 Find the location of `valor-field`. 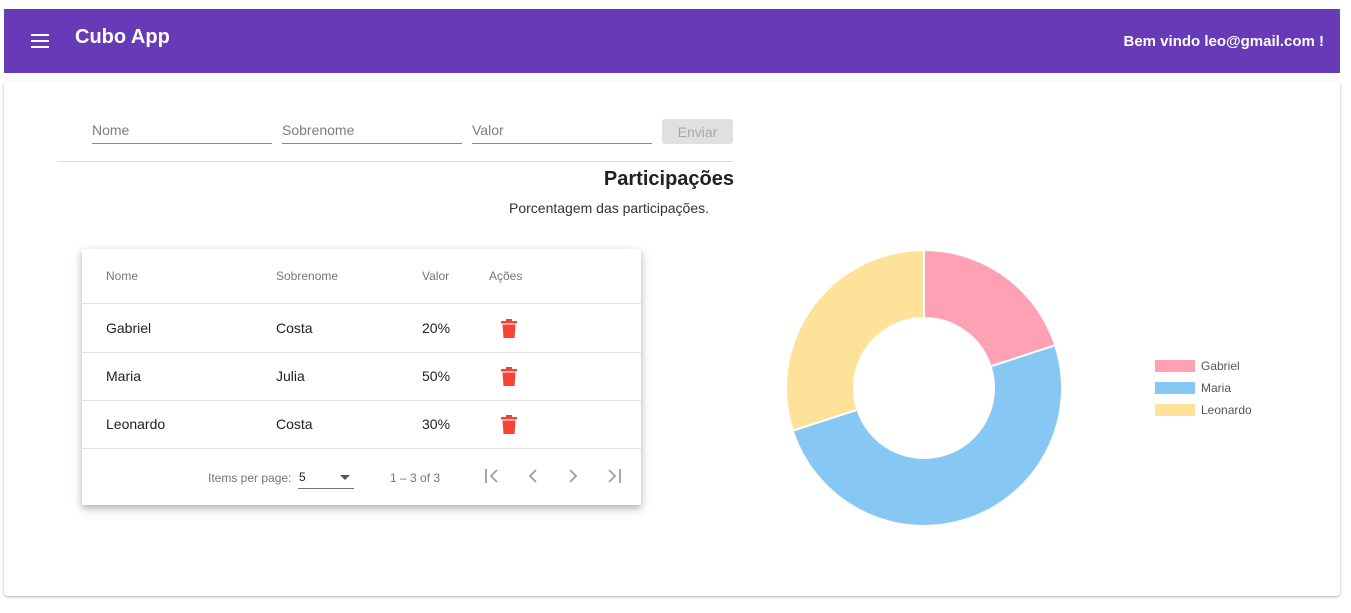

valor-field is located at coordinates (562, 131).